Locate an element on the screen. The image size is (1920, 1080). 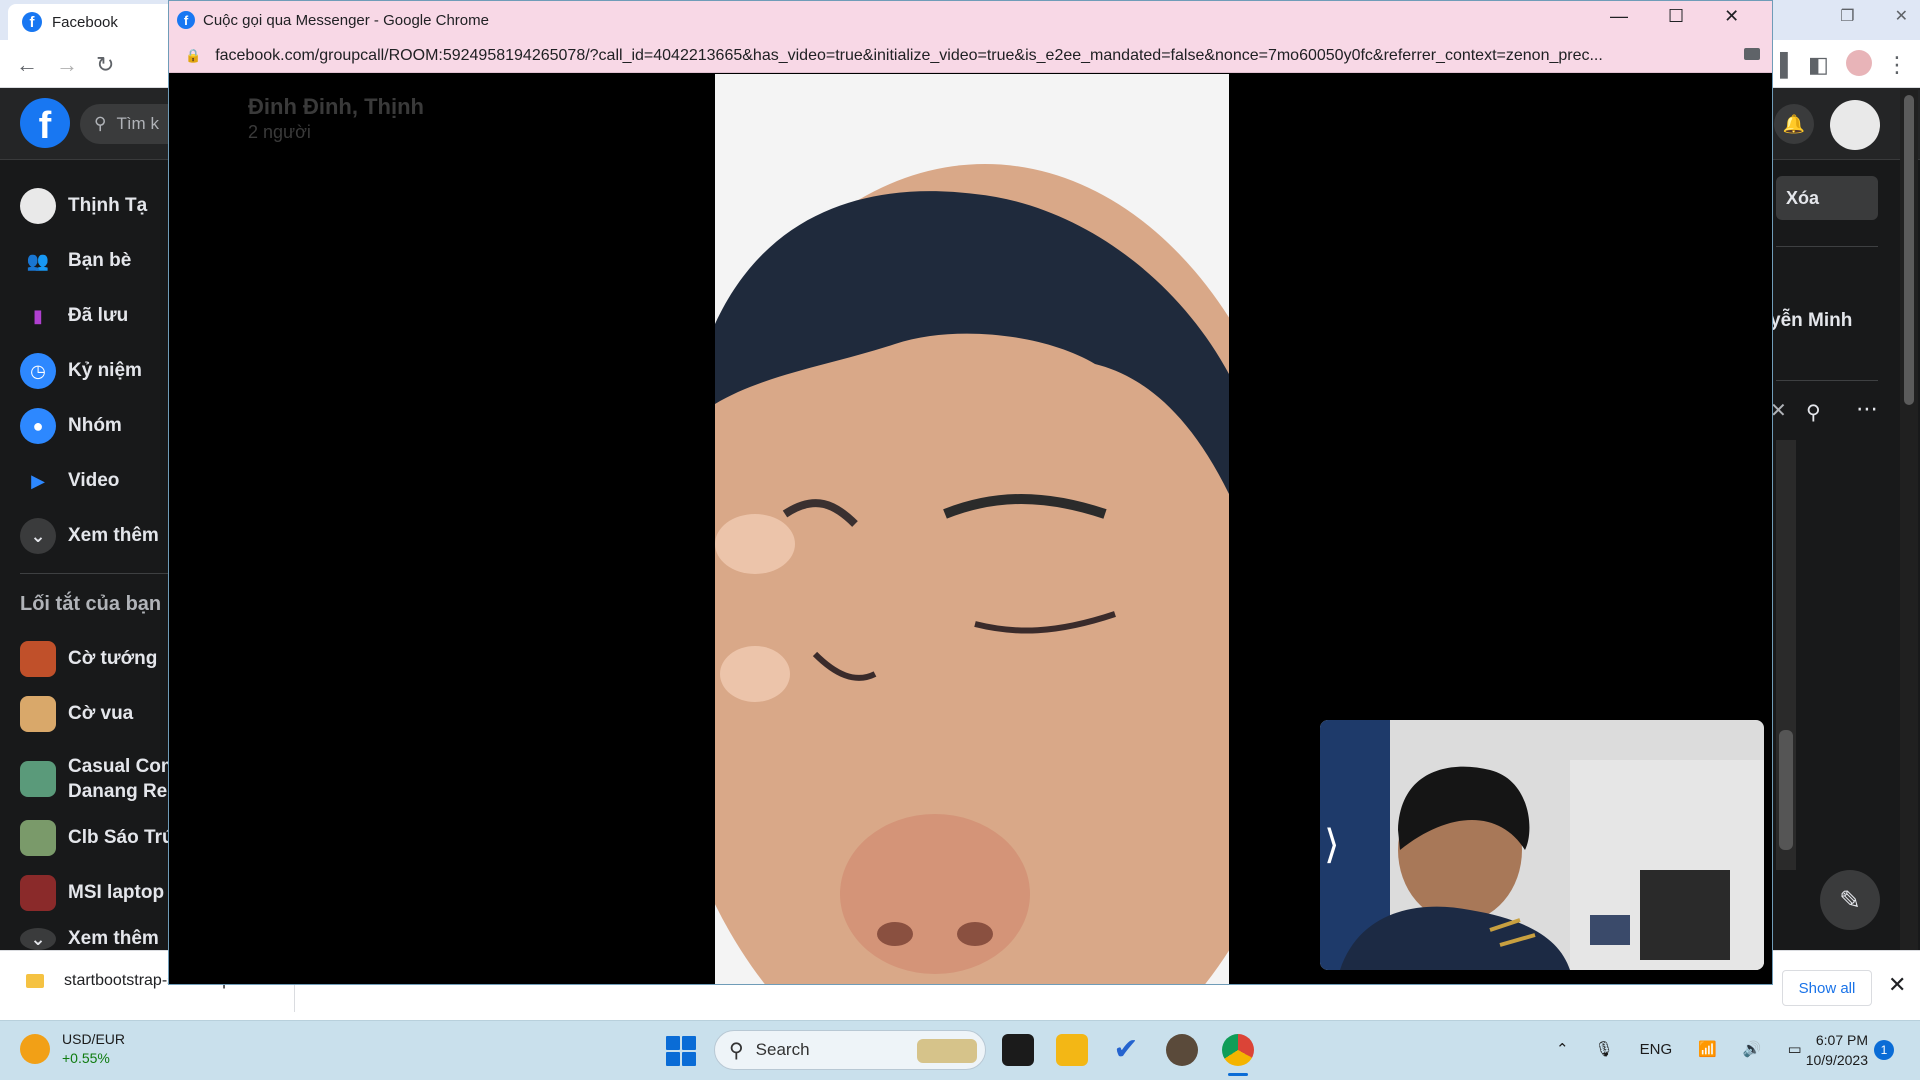
ticker-name: USD/EUR is located at coordinates (94, 1039).